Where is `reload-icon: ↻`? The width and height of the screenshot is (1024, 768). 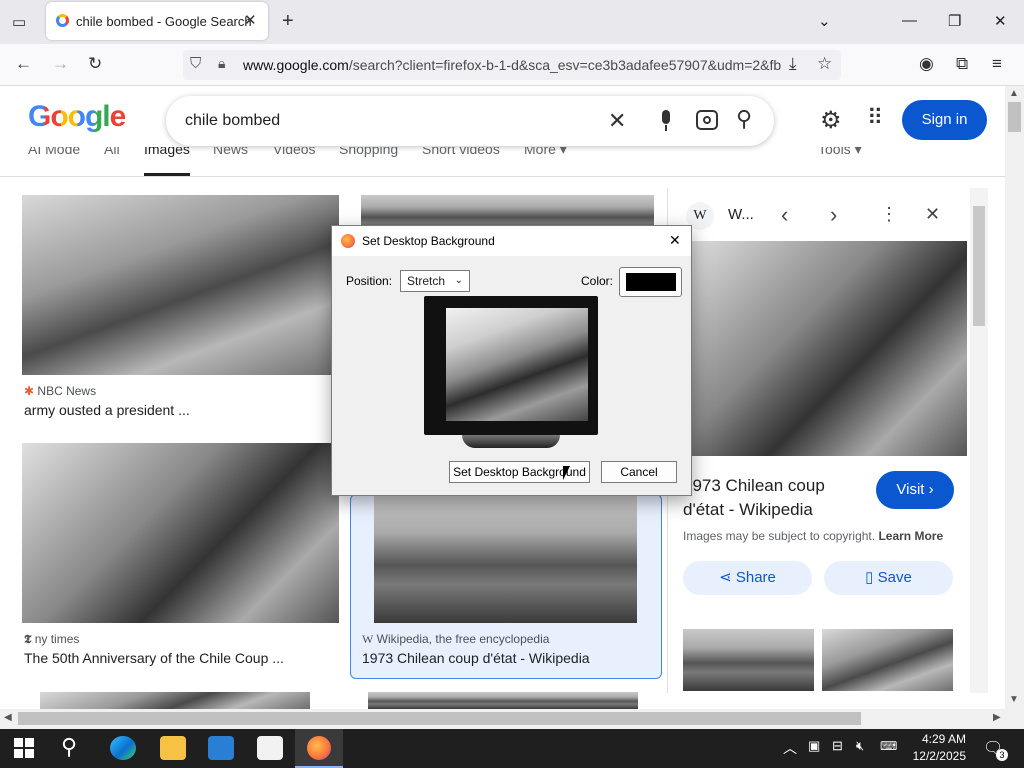 reload-icon: ↻ is located at coordinates (95, 64).